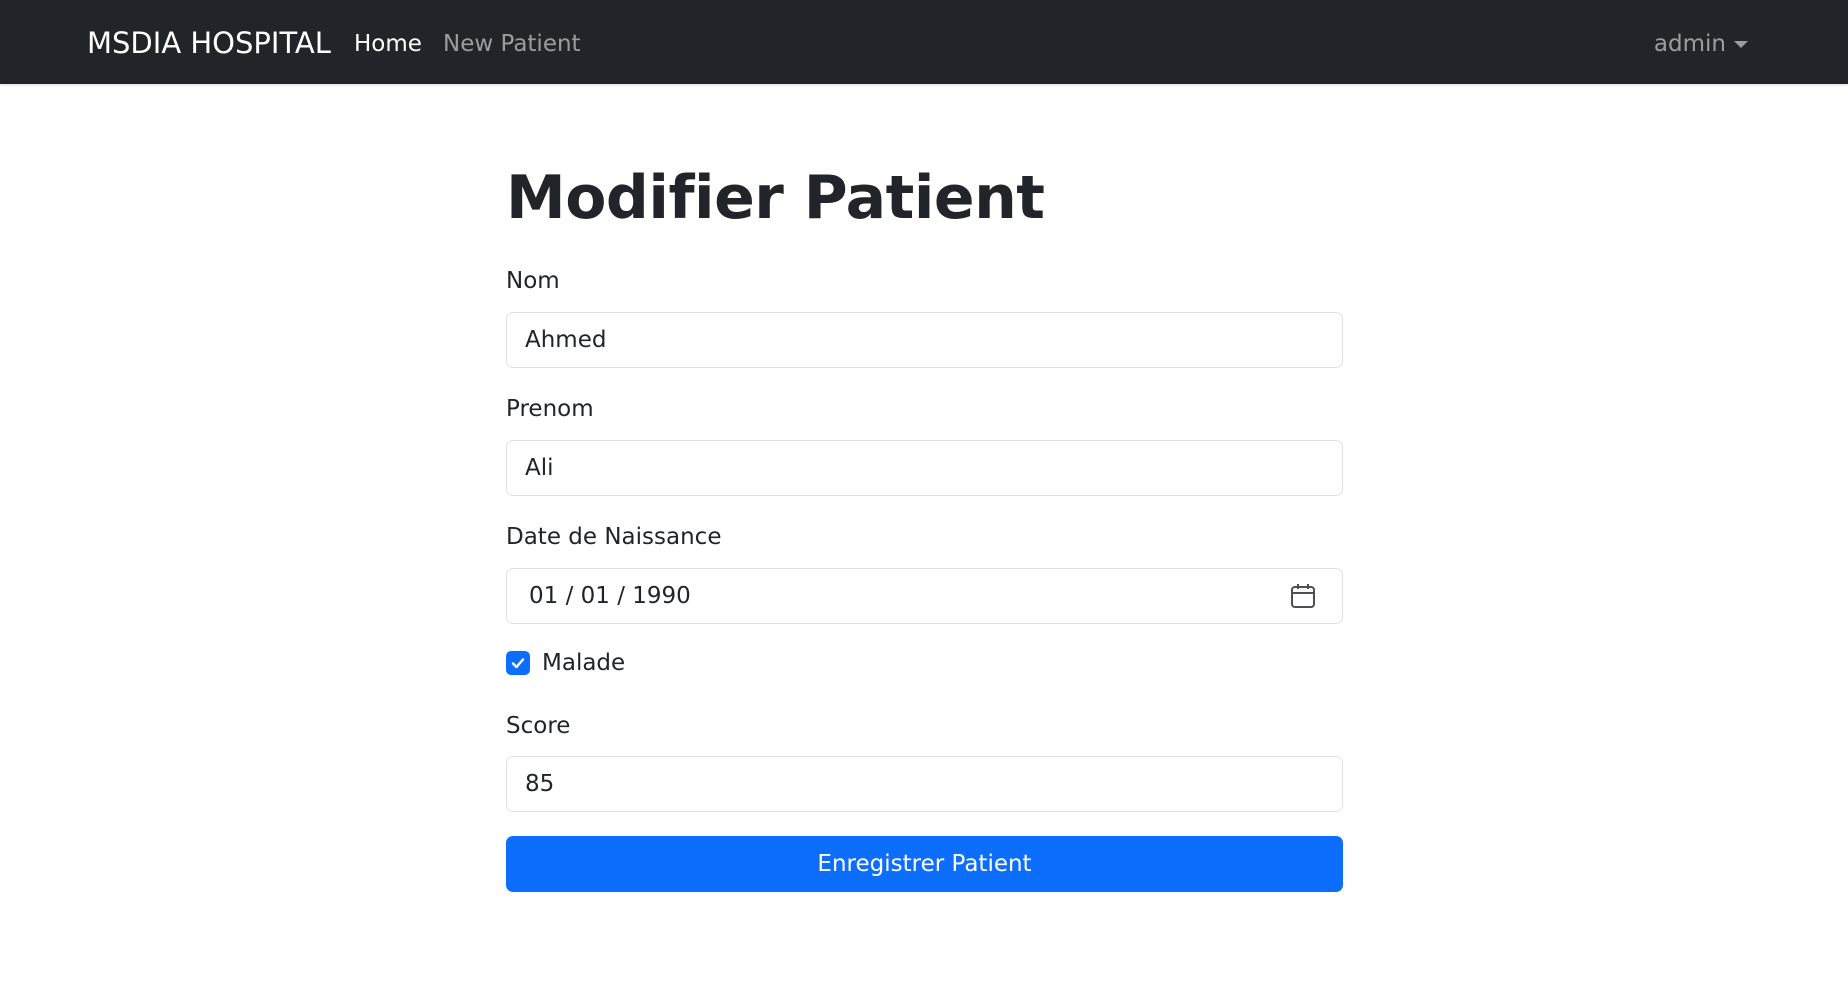  Describe the element at coordinates (924, 42) in the screenshot. I see `top-navbar: MSDIA HOSPITAL Home New Patient admin` at that location.